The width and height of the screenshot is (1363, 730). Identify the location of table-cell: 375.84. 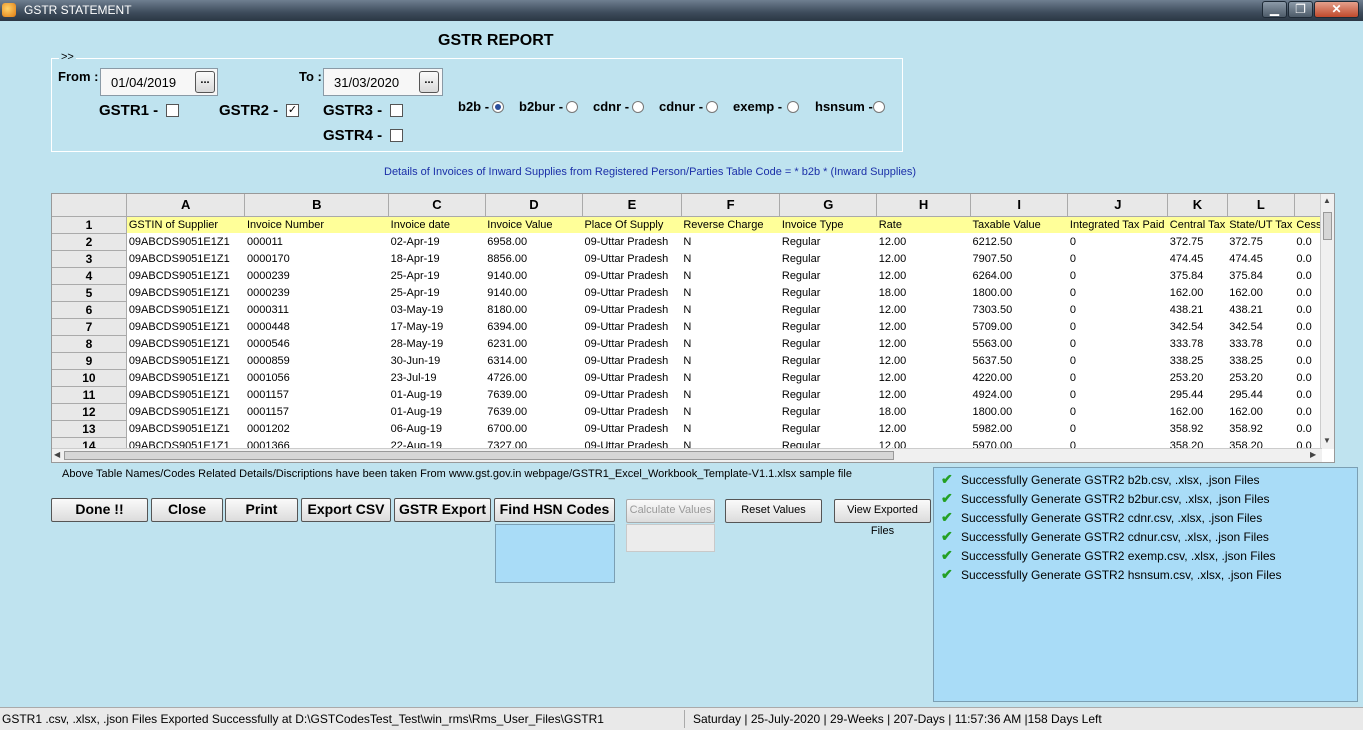
(1260, 275).